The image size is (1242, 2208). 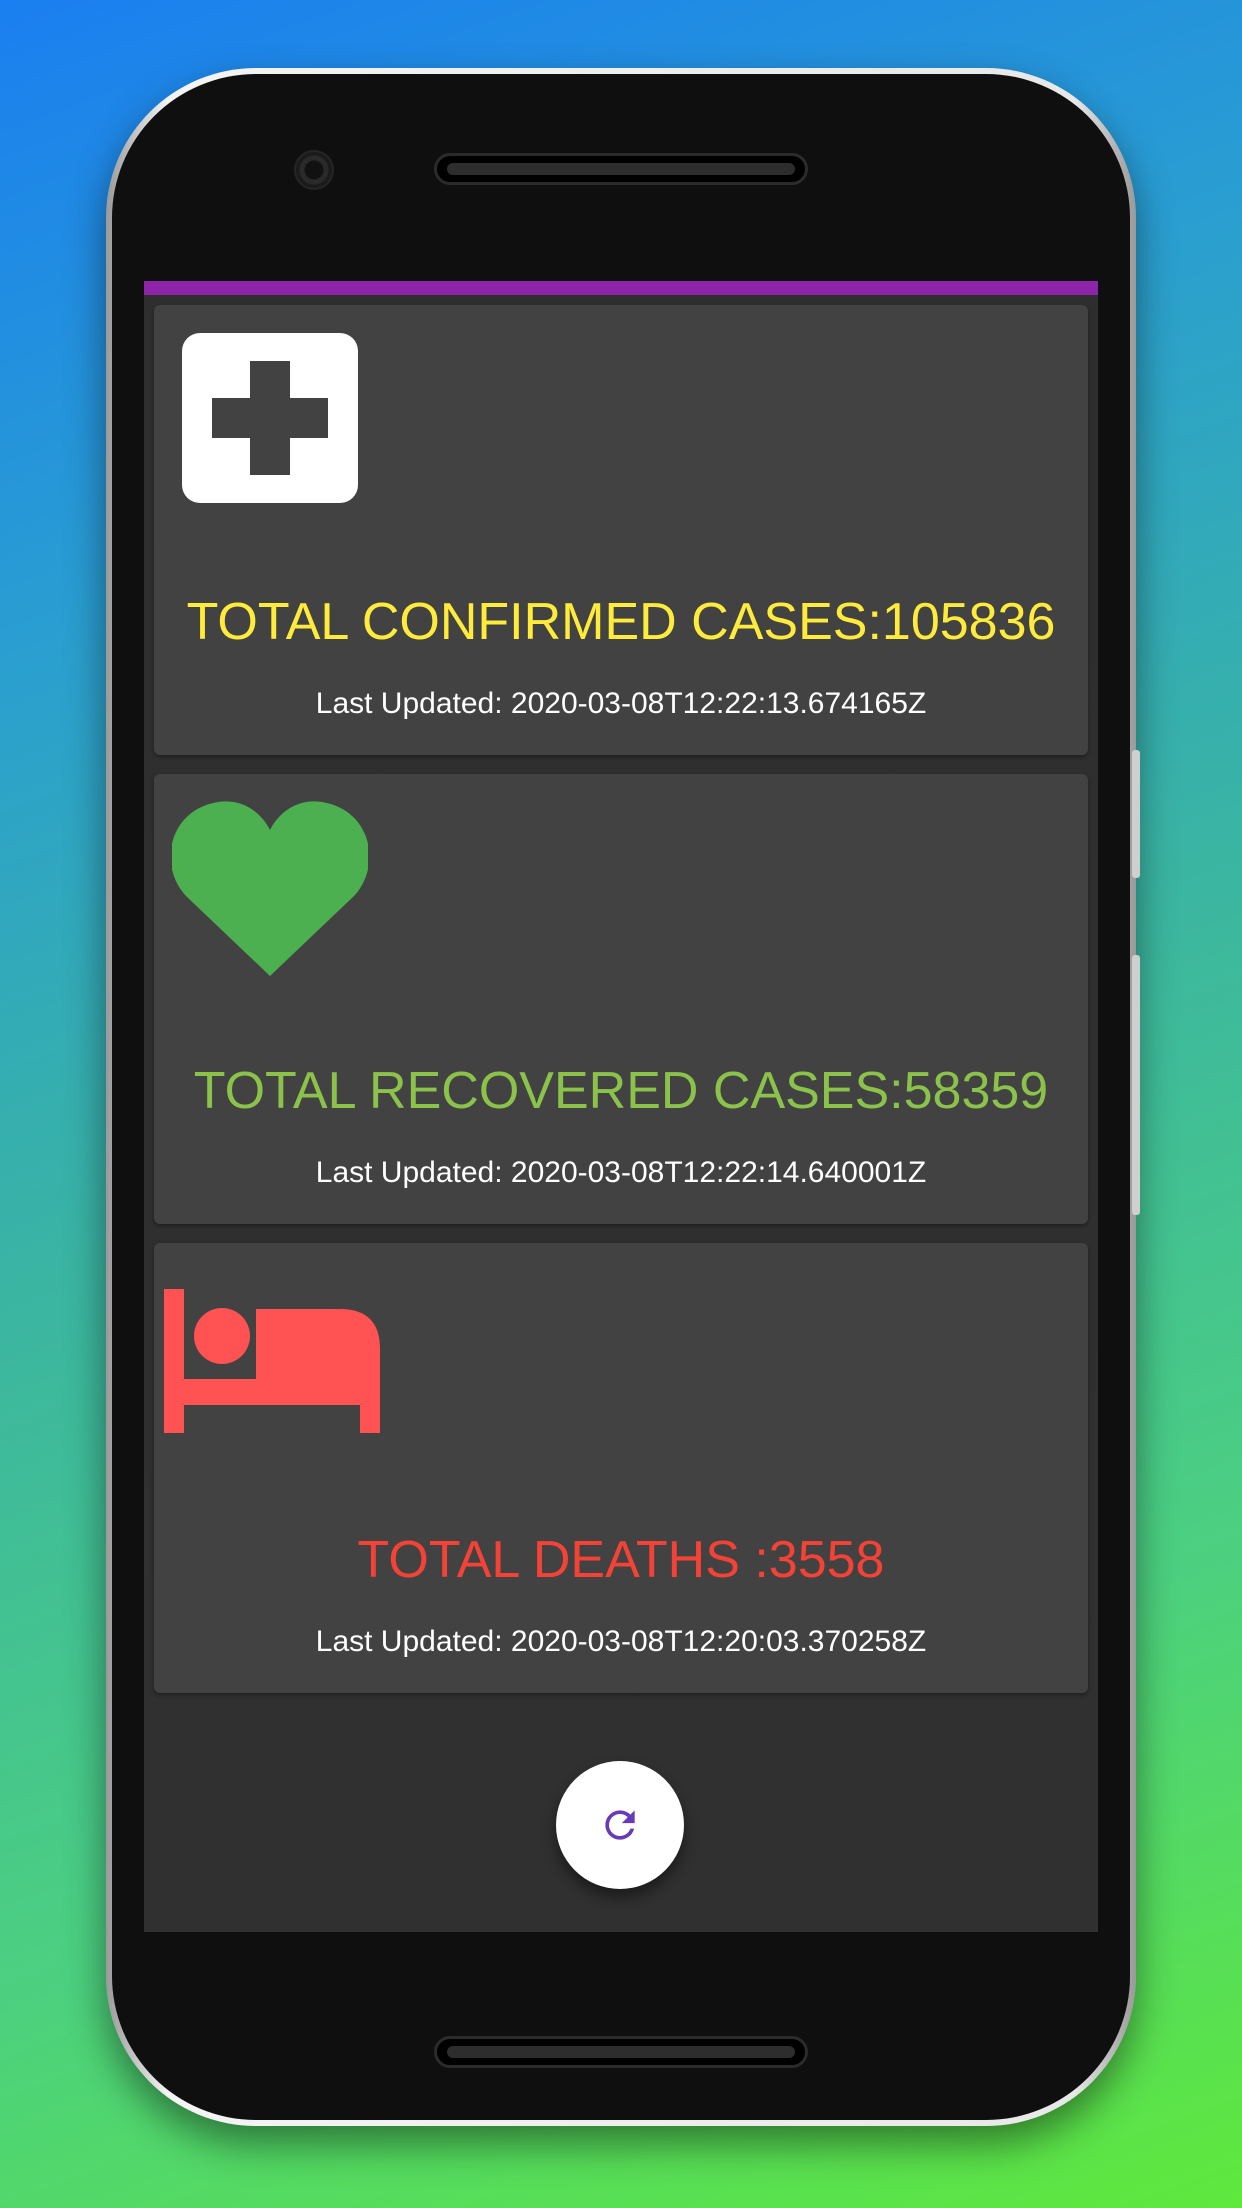 I want to click on bed-icon, so click(x=272, y=1361).